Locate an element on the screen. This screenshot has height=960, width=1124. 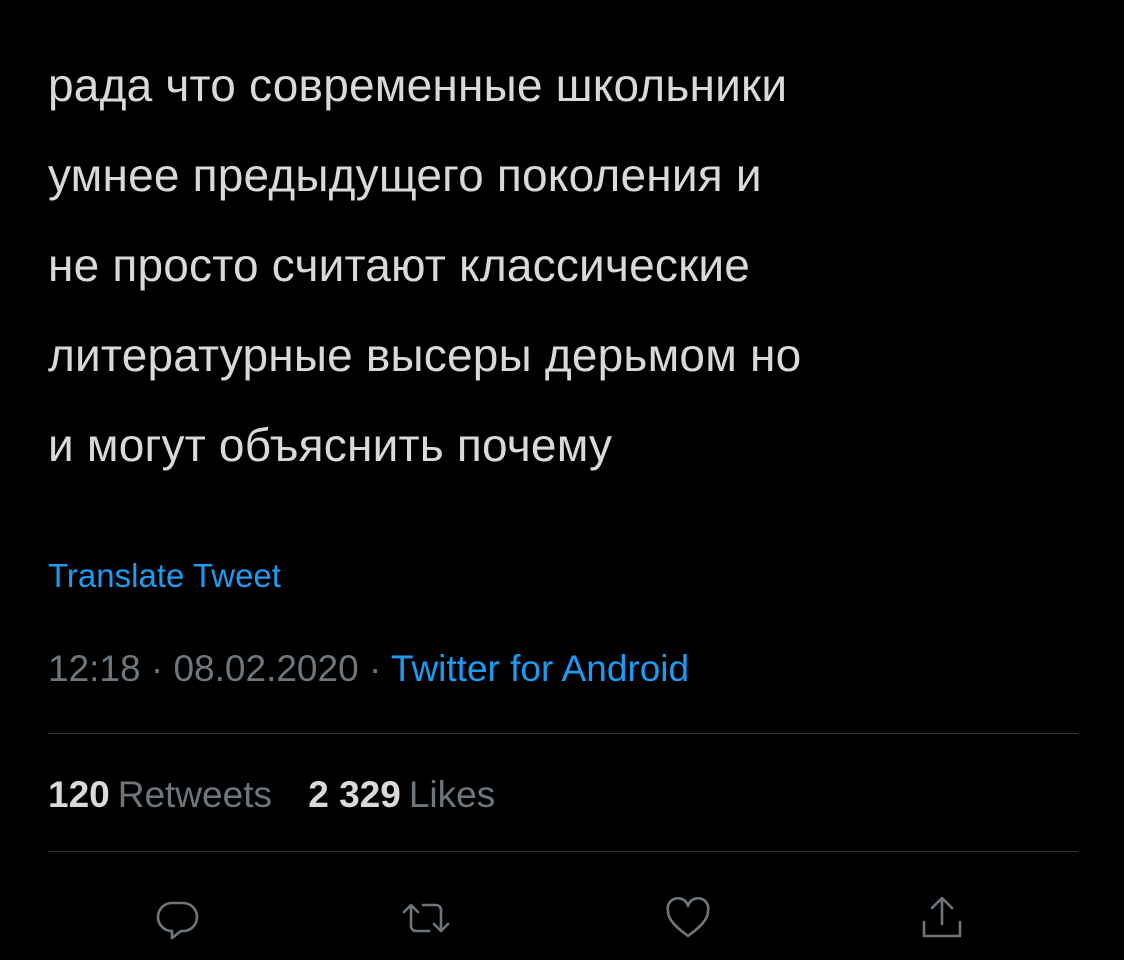
reply-button is located at coordinates (178, 918).